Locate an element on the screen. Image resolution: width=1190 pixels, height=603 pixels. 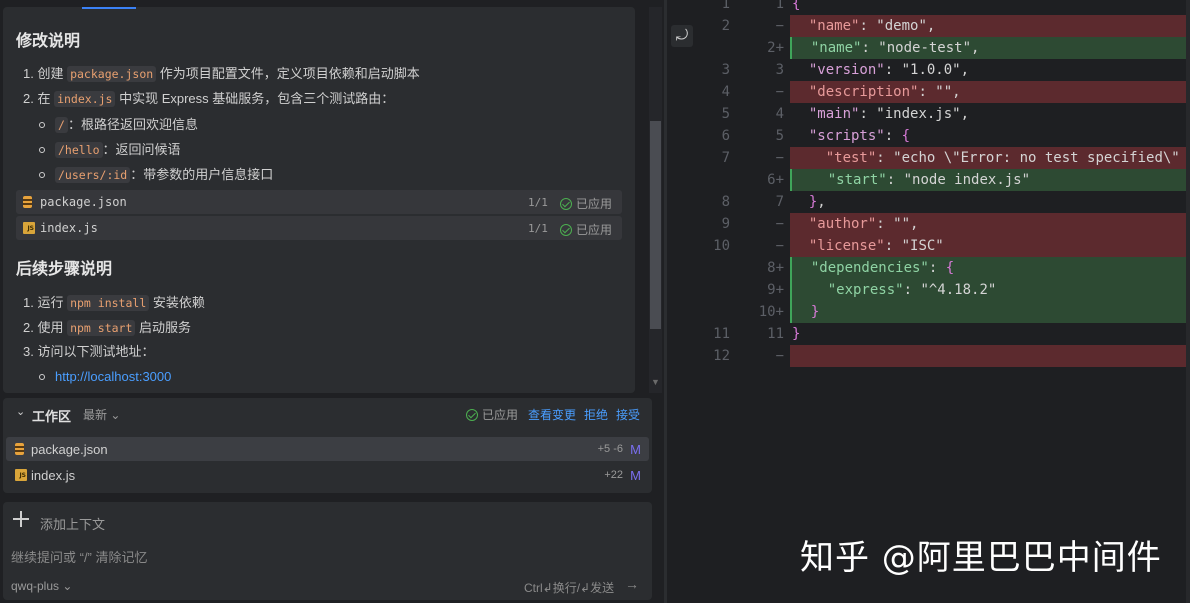
old-line-number: 9 is located at coordinates (725, 224).